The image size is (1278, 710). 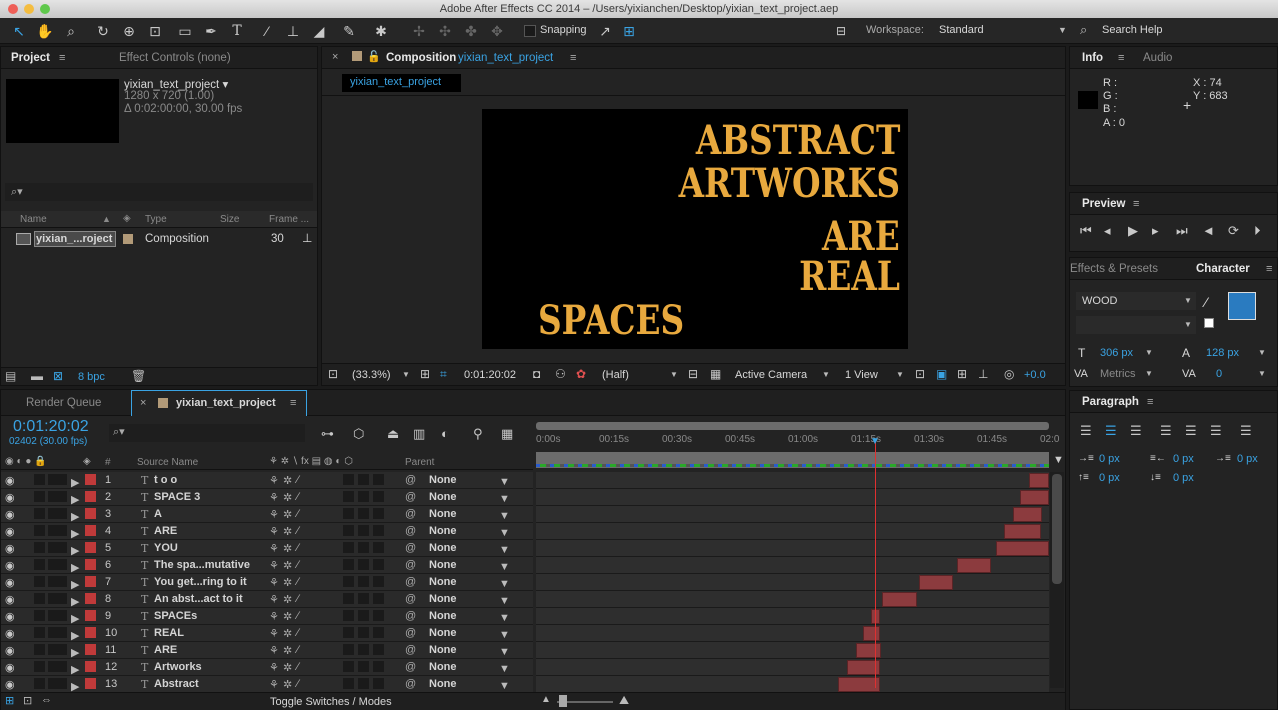 What do you see at coordinates (1136, 325) in the screenshot?
I see `font-style-select: ▼` at bounding box center [1136, 325].